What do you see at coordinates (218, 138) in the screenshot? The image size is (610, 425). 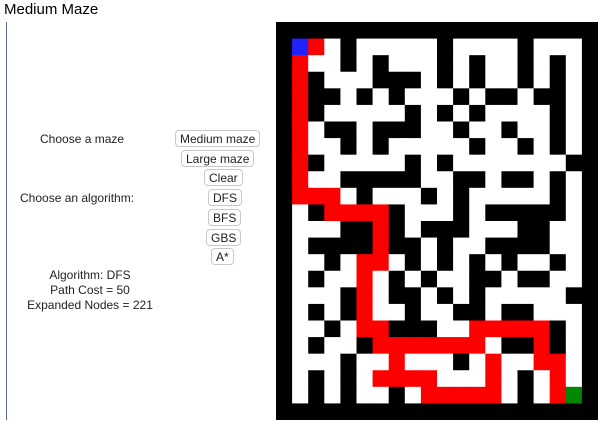 I see `medium-maze-button: Medium maze` at bounding box center [218, 138].